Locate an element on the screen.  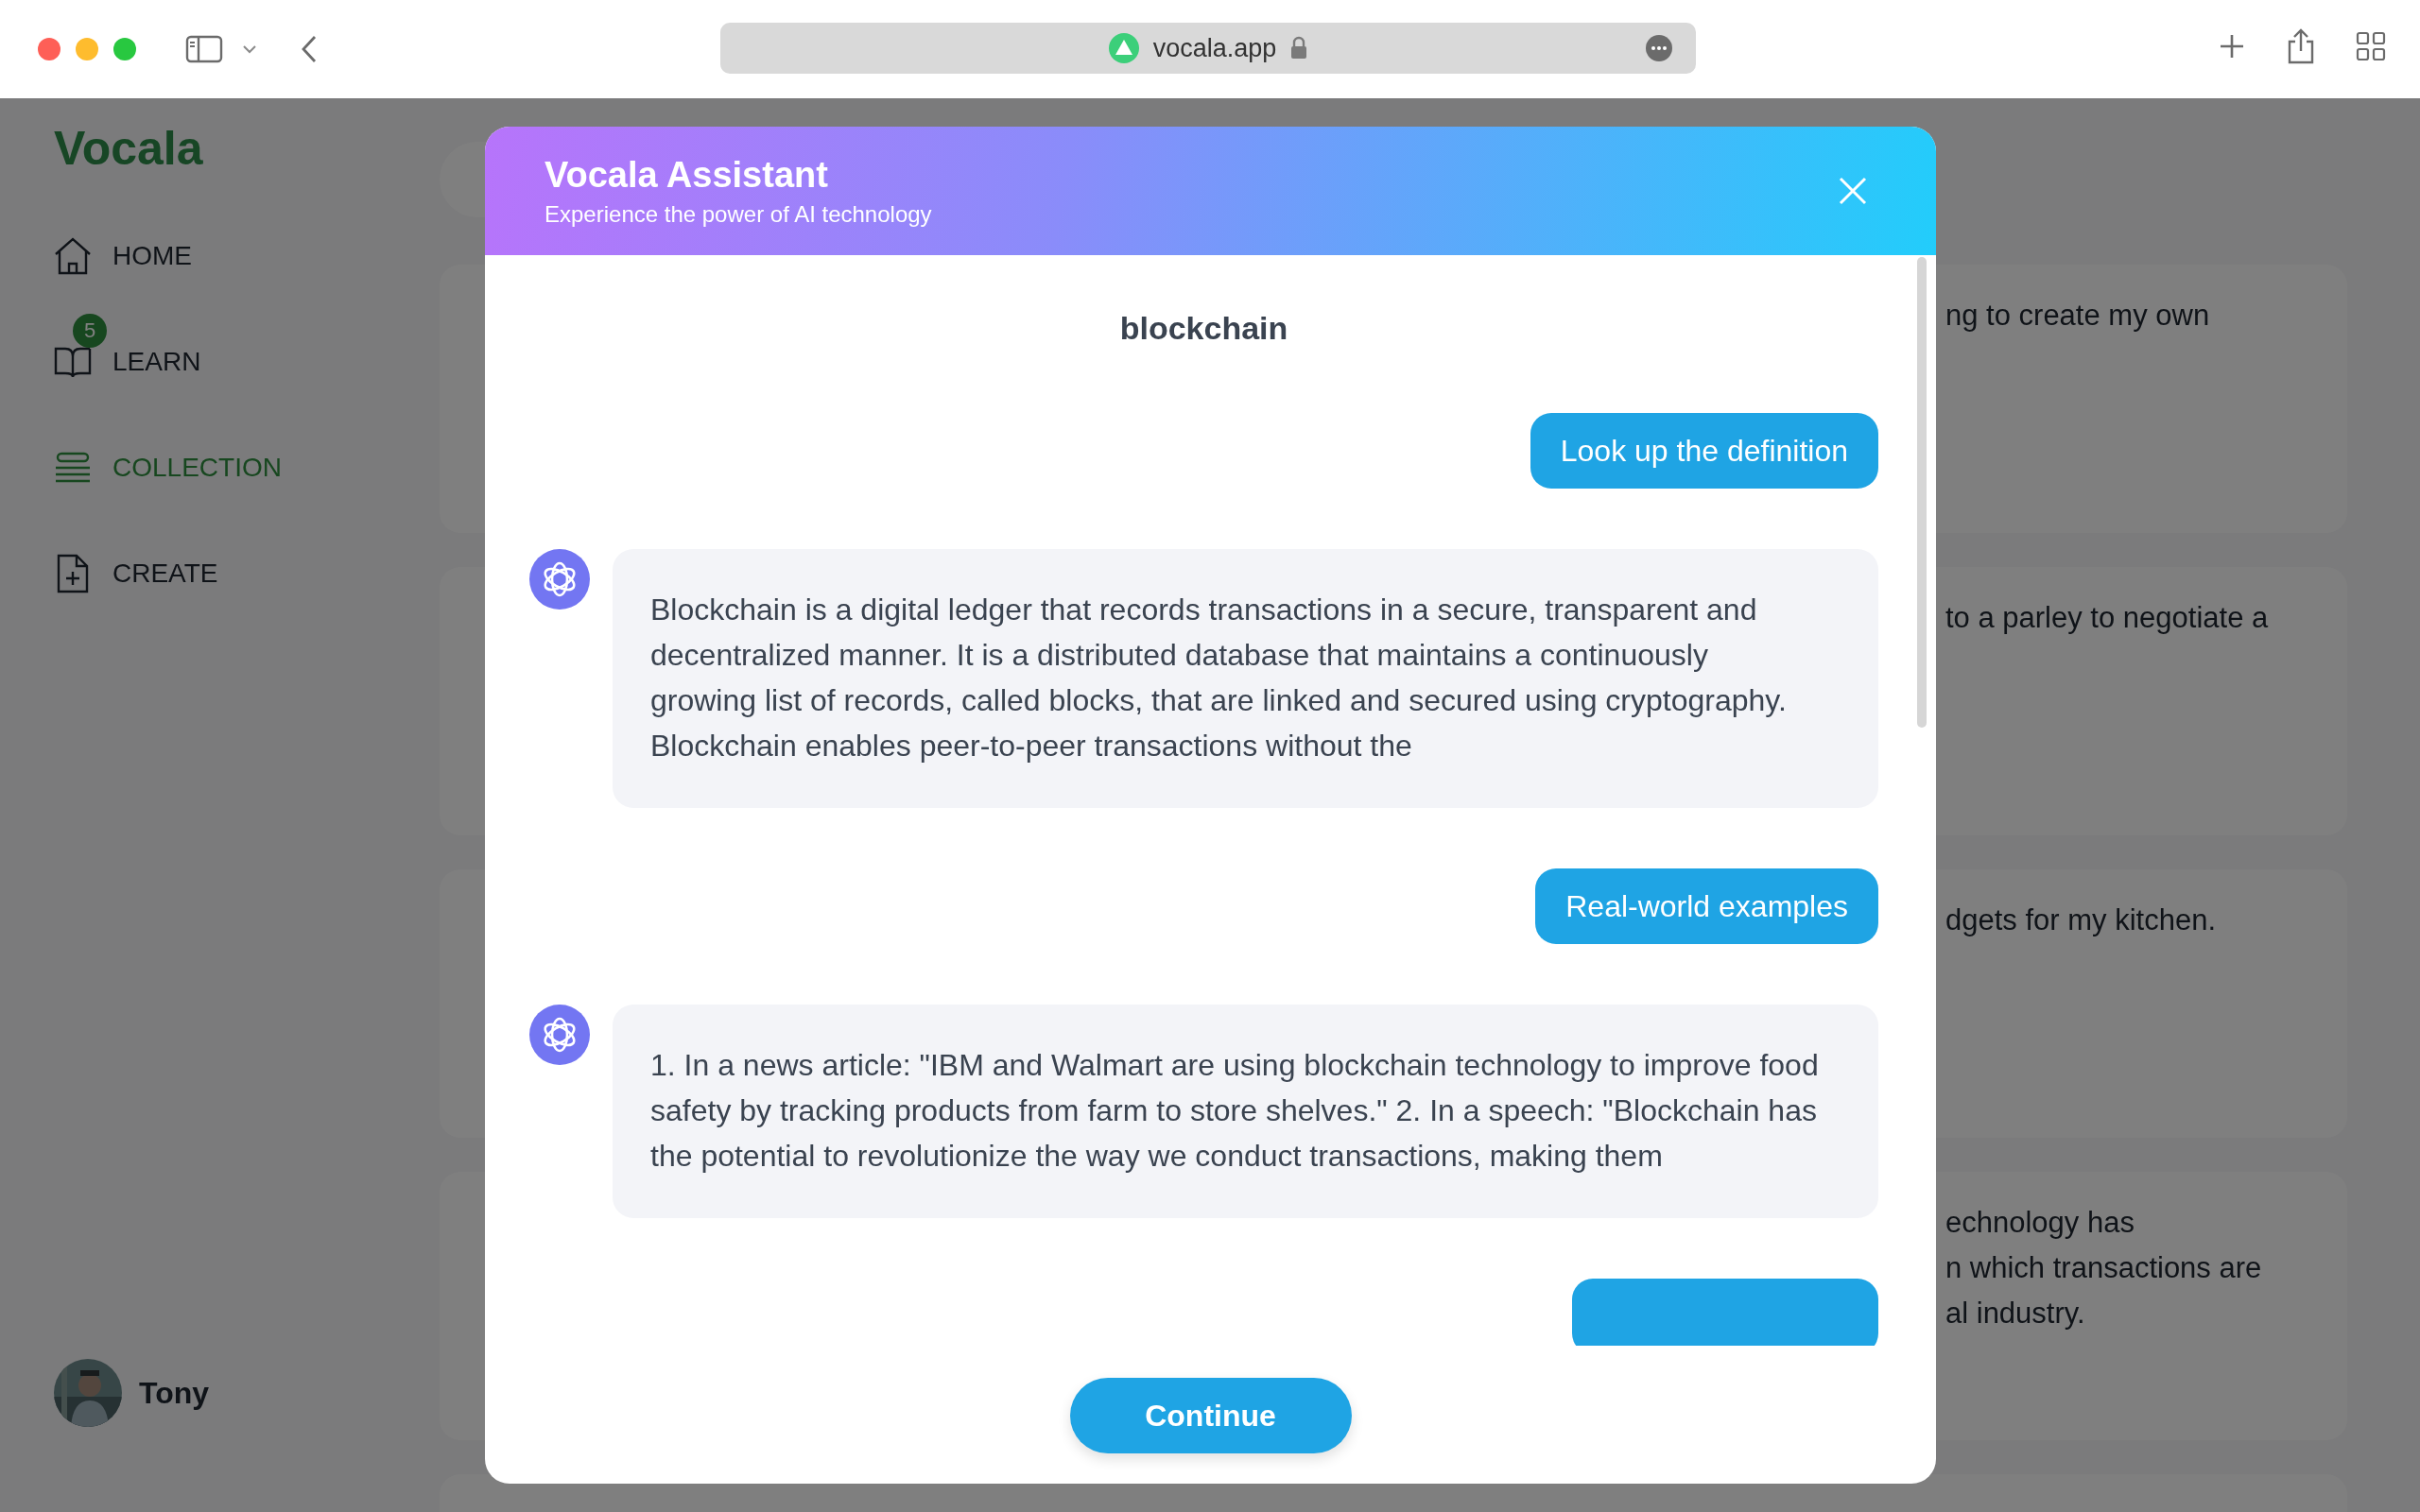
share-icon is located at coordinates (2301, 46).